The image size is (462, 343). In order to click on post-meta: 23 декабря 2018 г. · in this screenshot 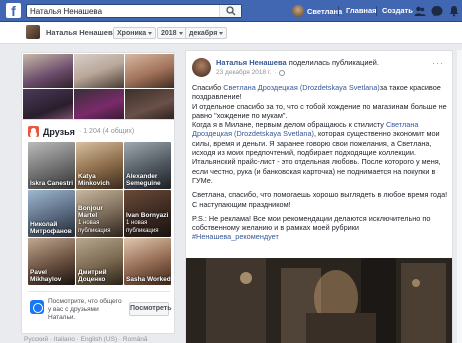, I will do `click(251, 72)`.